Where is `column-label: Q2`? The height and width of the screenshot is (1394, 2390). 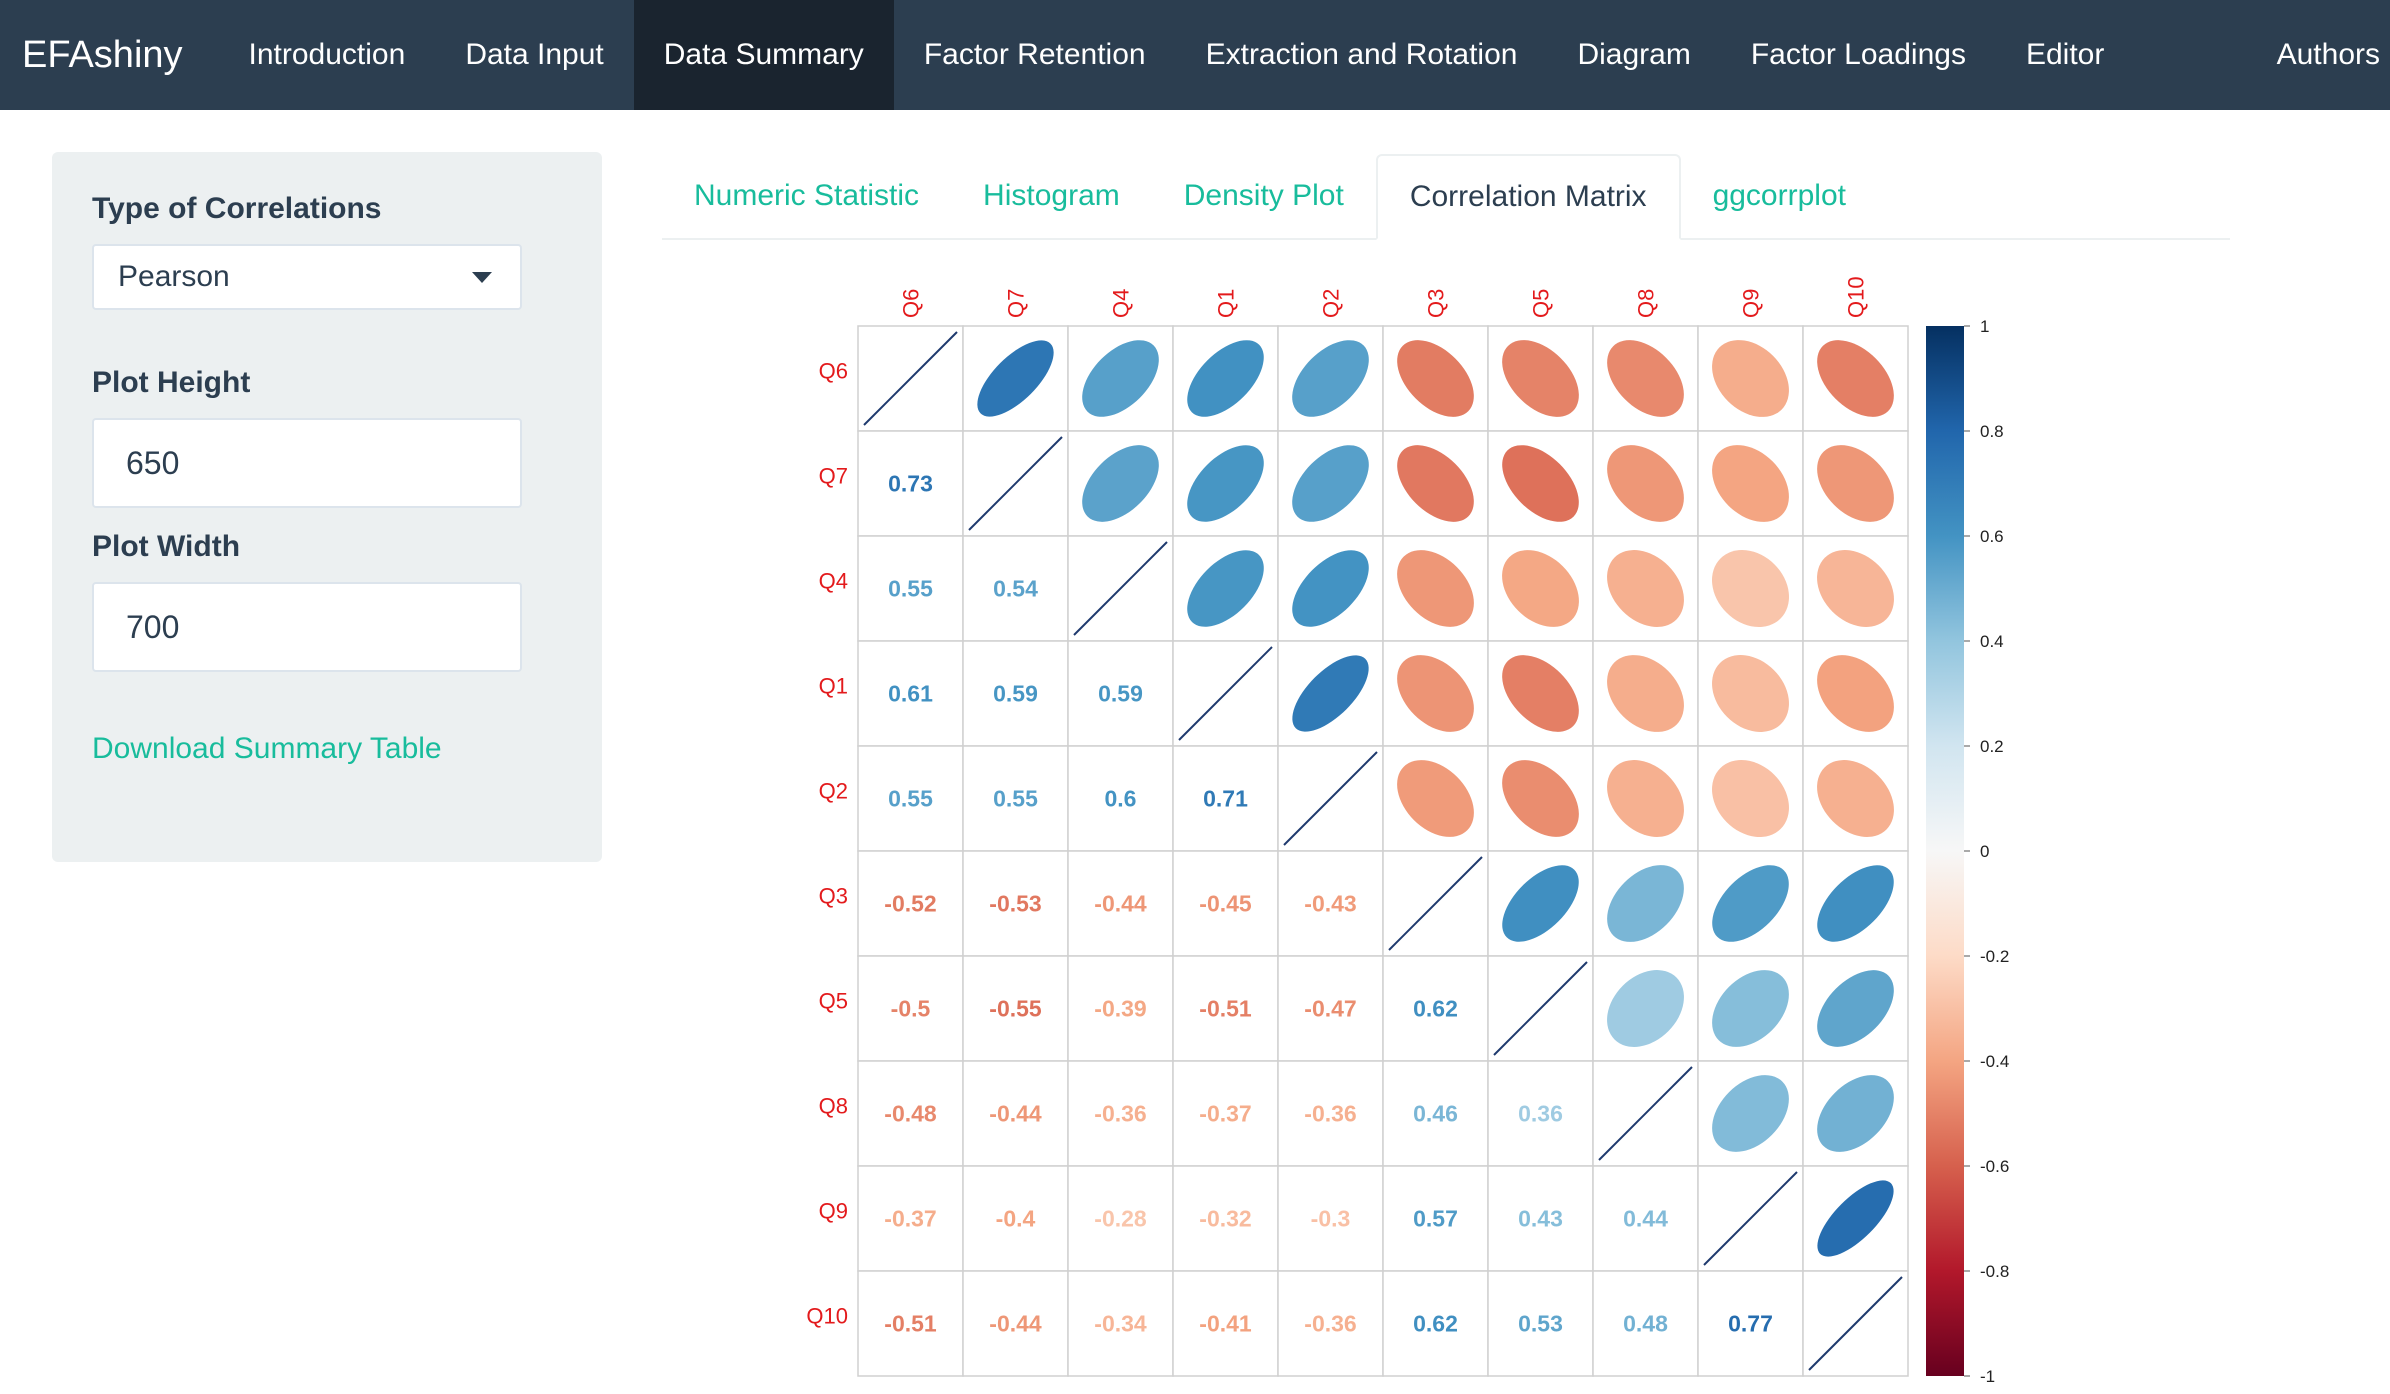
column-label: Q2 is located at coordinates (1331, 303).